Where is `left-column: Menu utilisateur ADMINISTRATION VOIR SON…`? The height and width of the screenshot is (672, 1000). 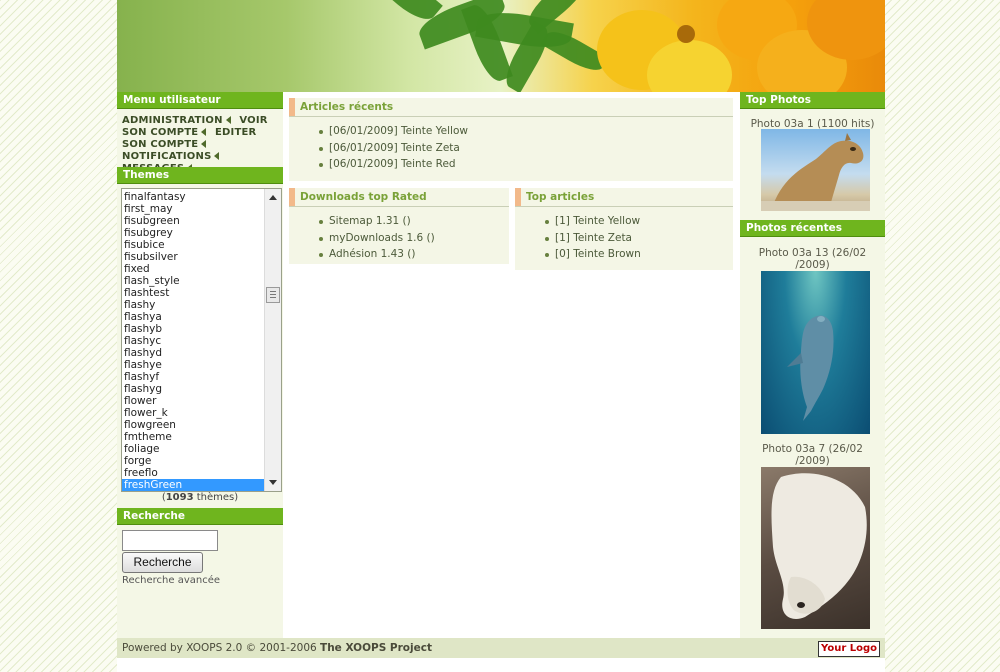 left-column: Menu utilisateur ADMINISTRATION VOIR SON… is located at coordinates (200, 365).